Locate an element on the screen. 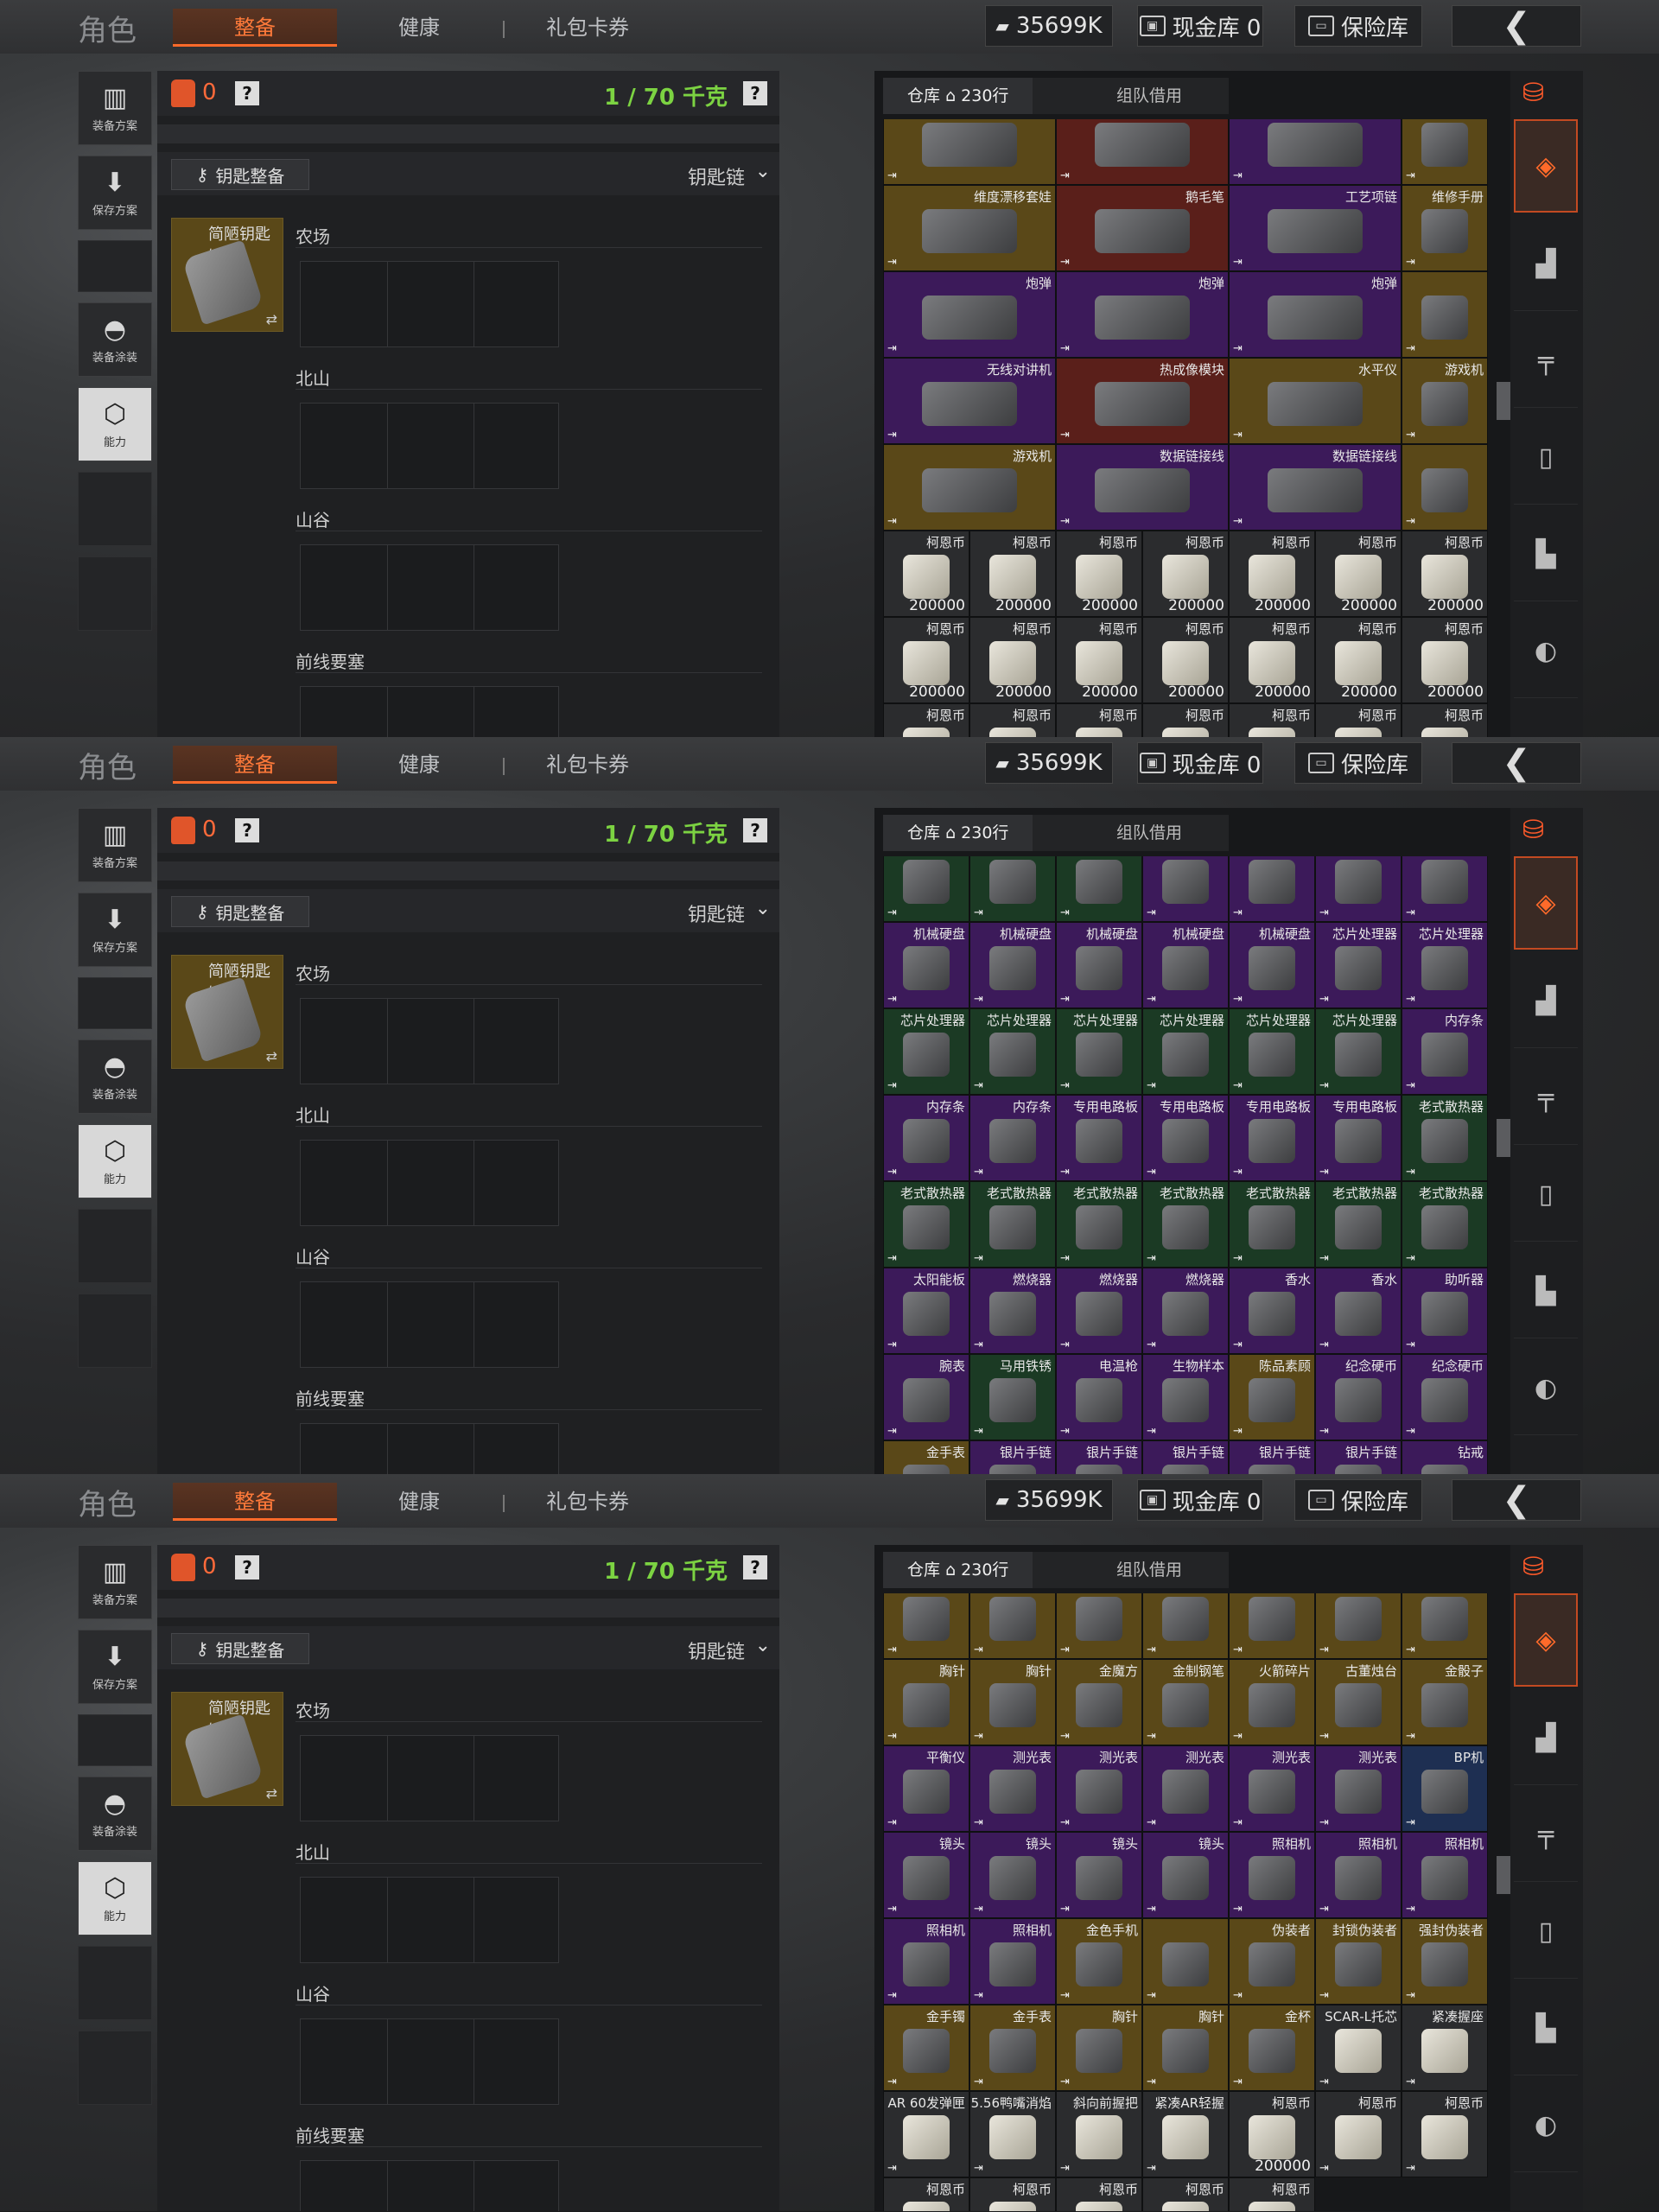 The width and height of the screenshot is (1659, 2212). inventory-item: 香水 ⇥ is located at coordinates (1272, 1311).